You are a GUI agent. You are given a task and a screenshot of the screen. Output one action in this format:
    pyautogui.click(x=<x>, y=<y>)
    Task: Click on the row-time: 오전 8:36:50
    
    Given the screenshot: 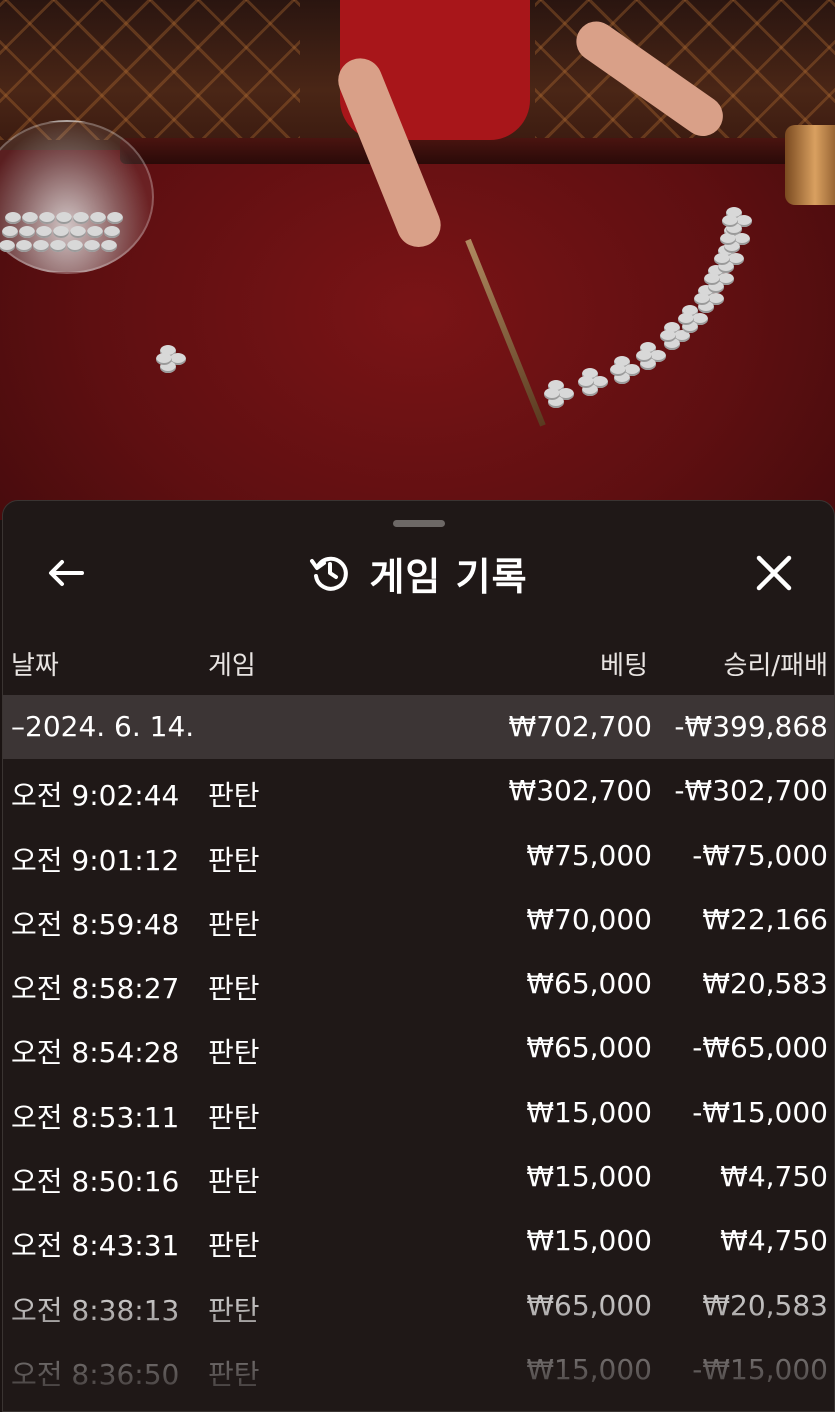 What is the action you would take?
    pyautogui.click(x=95, y=1374)
    